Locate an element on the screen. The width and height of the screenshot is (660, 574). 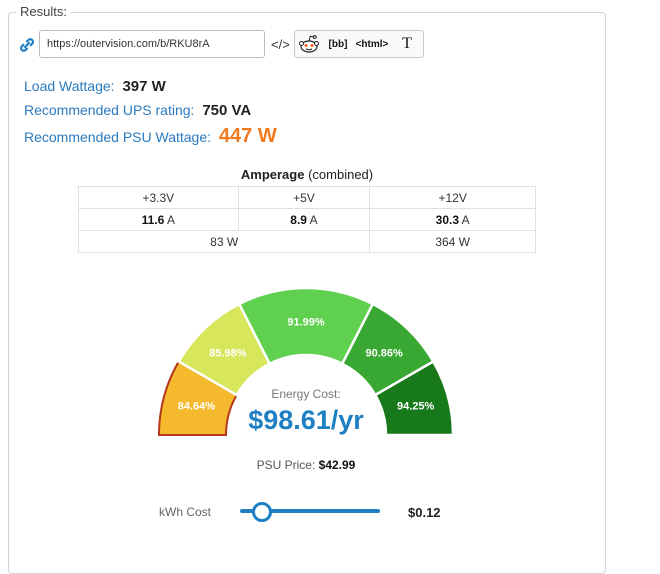
rail-5v: +5V is located at coordinates (304, 197).